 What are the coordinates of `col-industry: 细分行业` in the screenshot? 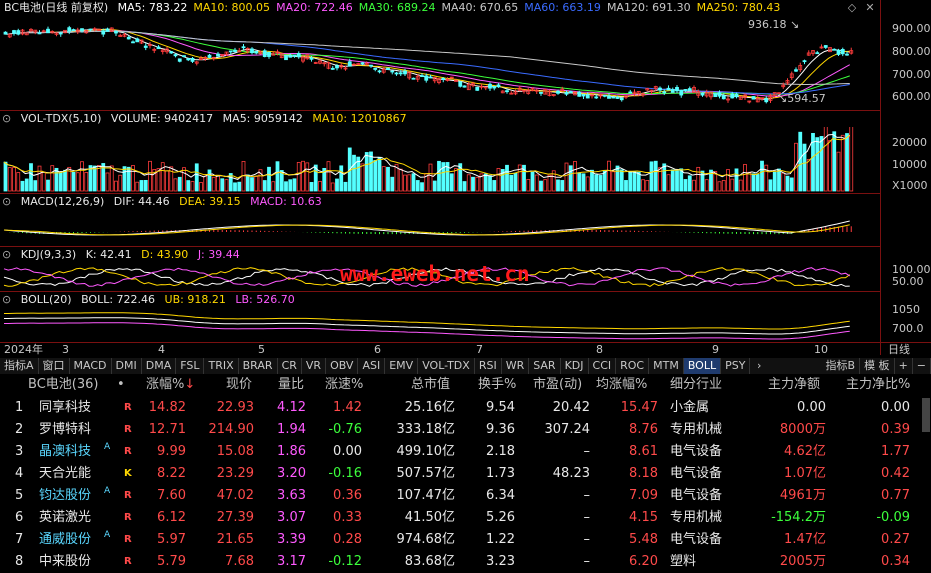 It's located at (696, 385).